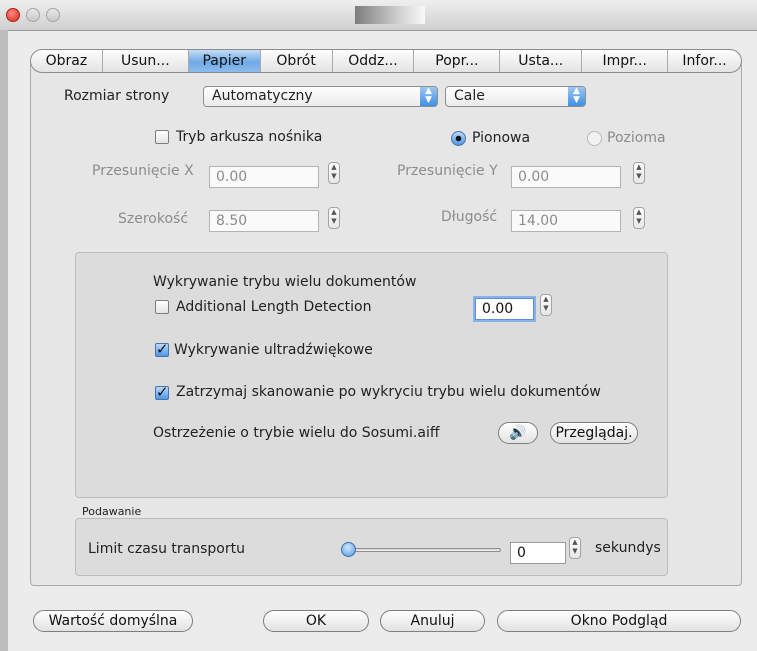 This screenshot has width=757, height=651. What do you see at coordinates (639, 173) in the screenshot?
I see `offset-y-stepper: ▲ ▼` at bounding box center [639, 173].